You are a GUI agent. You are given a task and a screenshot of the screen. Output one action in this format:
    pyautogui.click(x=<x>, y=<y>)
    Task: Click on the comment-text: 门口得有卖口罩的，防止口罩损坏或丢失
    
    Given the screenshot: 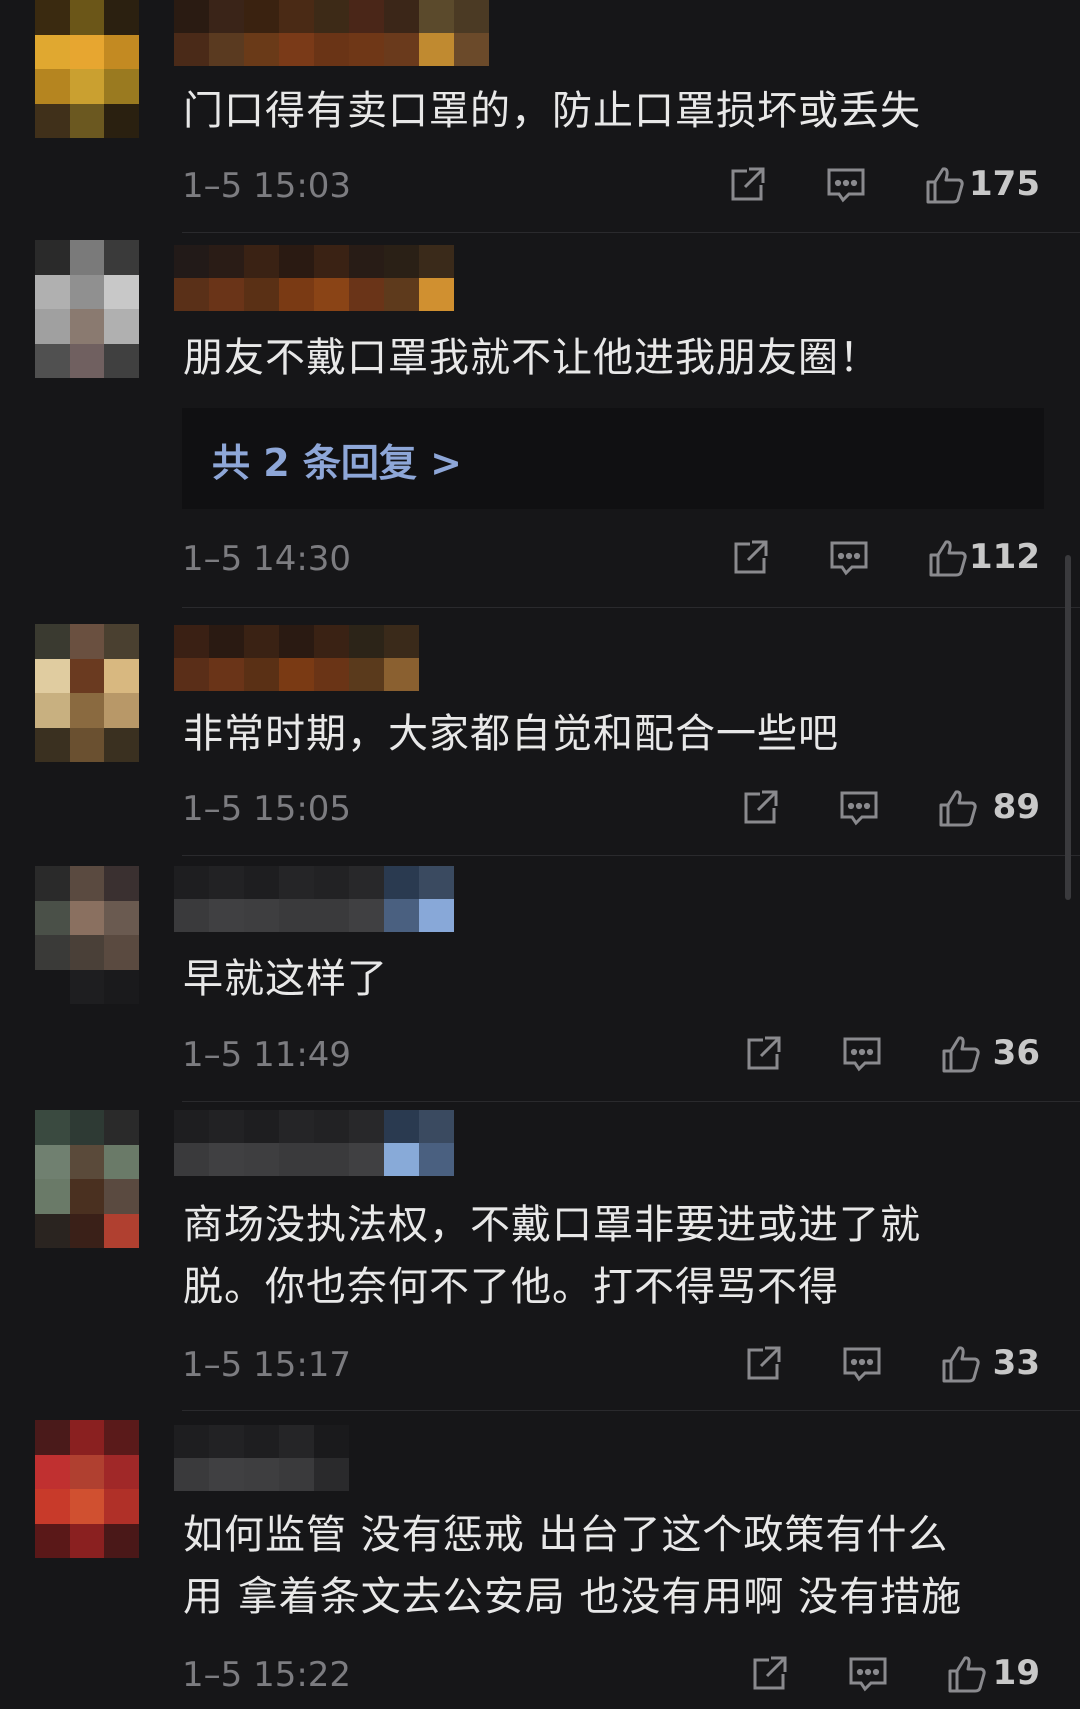 What is the action you would take?
    pyautogui.click(x=552, y=111)
    